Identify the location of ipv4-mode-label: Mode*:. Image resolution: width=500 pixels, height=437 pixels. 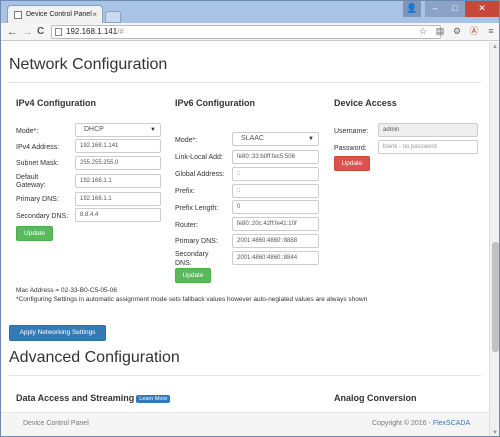
(27, 131).